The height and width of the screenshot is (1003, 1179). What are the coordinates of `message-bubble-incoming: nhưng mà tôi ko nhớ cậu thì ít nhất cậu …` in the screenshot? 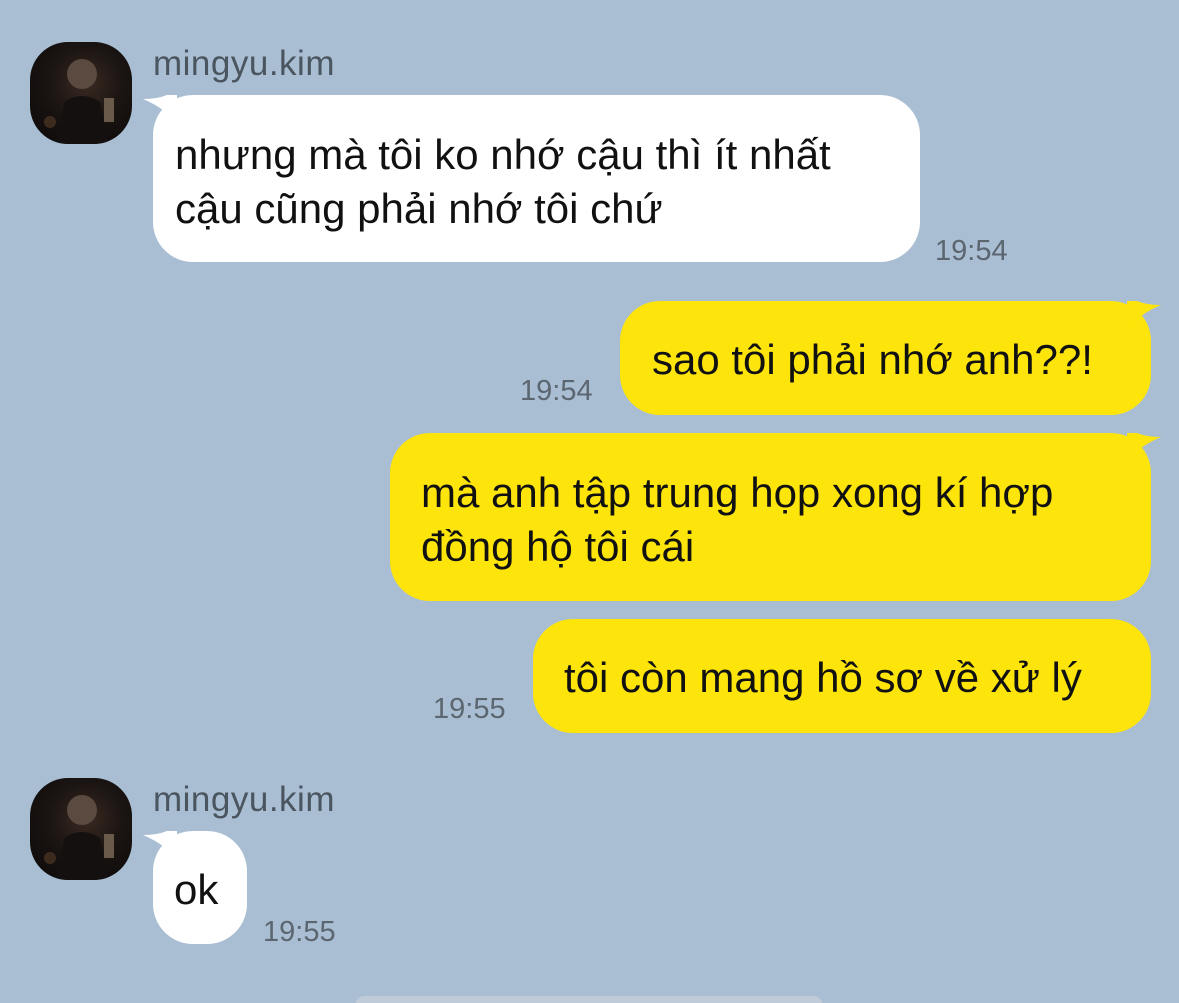 It's located at (531, 178).